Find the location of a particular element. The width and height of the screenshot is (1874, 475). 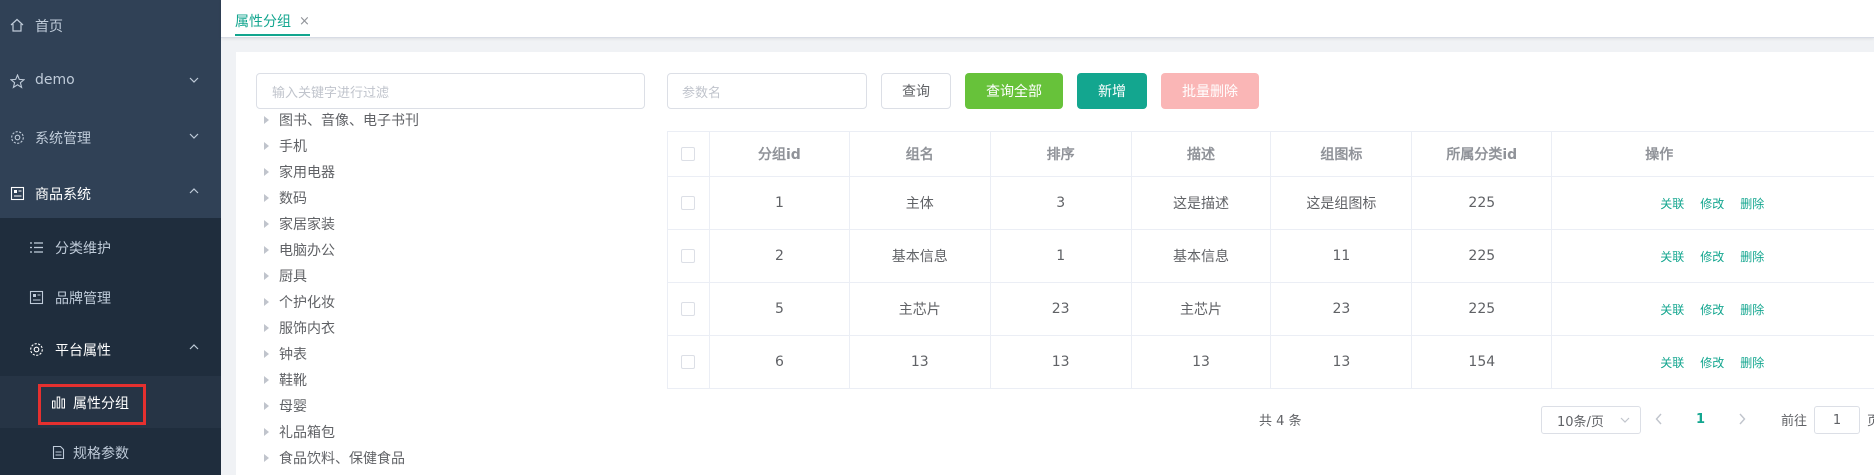

sidebar-item-category: 分类维护 is located at coordinates (110, 247).